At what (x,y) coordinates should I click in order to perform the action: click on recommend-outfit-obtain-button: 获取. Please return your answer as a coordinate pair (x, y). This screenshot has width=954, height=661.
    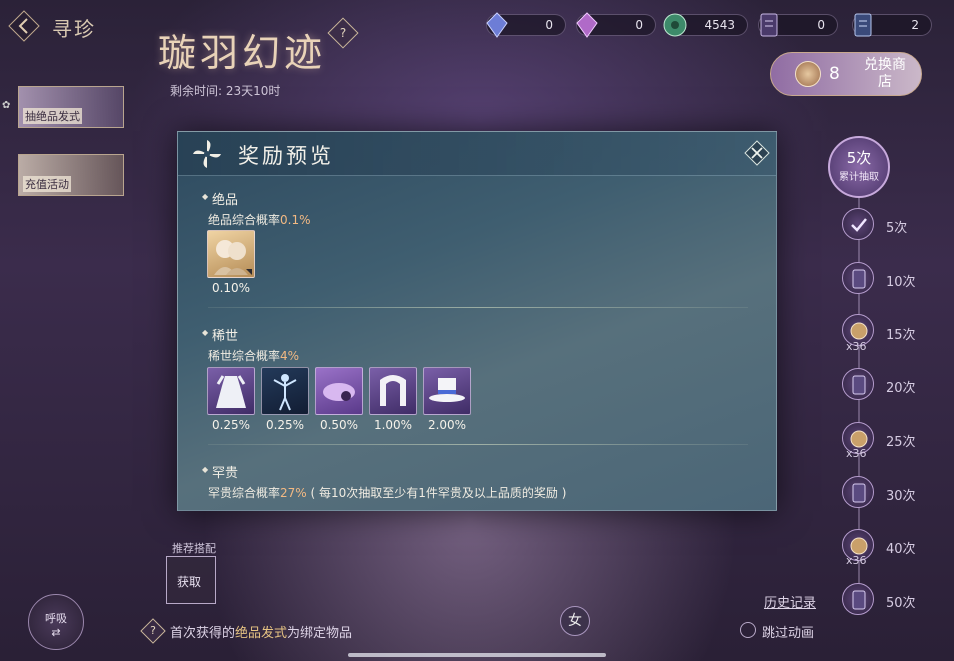
    Looking at the image, I should click on (191, 580).